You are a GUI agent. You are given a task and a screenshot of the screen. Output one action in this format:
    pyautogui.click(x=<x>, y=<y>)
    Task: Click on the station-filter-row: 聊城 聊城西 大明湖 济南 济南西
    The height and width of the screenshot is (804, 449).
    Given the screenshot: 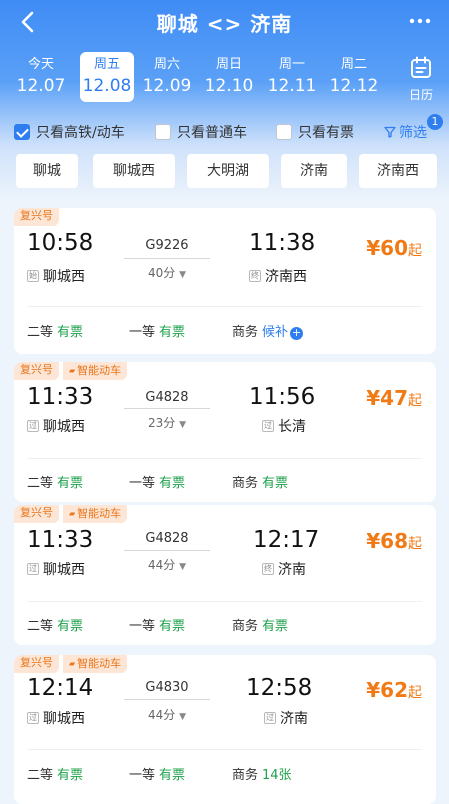 What is the action you would take?
    pyautogui.click(x=224, y=172)
    